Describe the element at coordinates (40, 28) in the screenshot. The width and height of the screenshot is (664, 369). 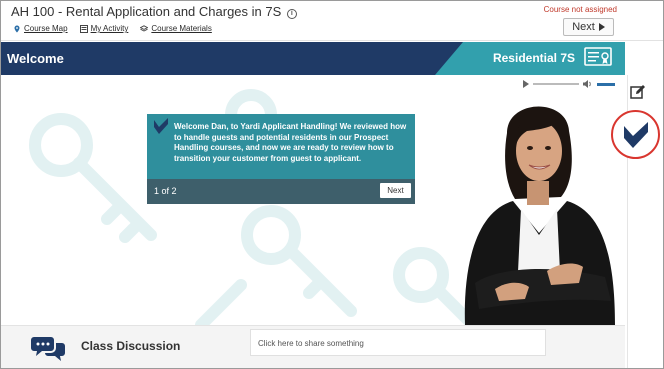
I see `course-map-link: Course Map` at that location.